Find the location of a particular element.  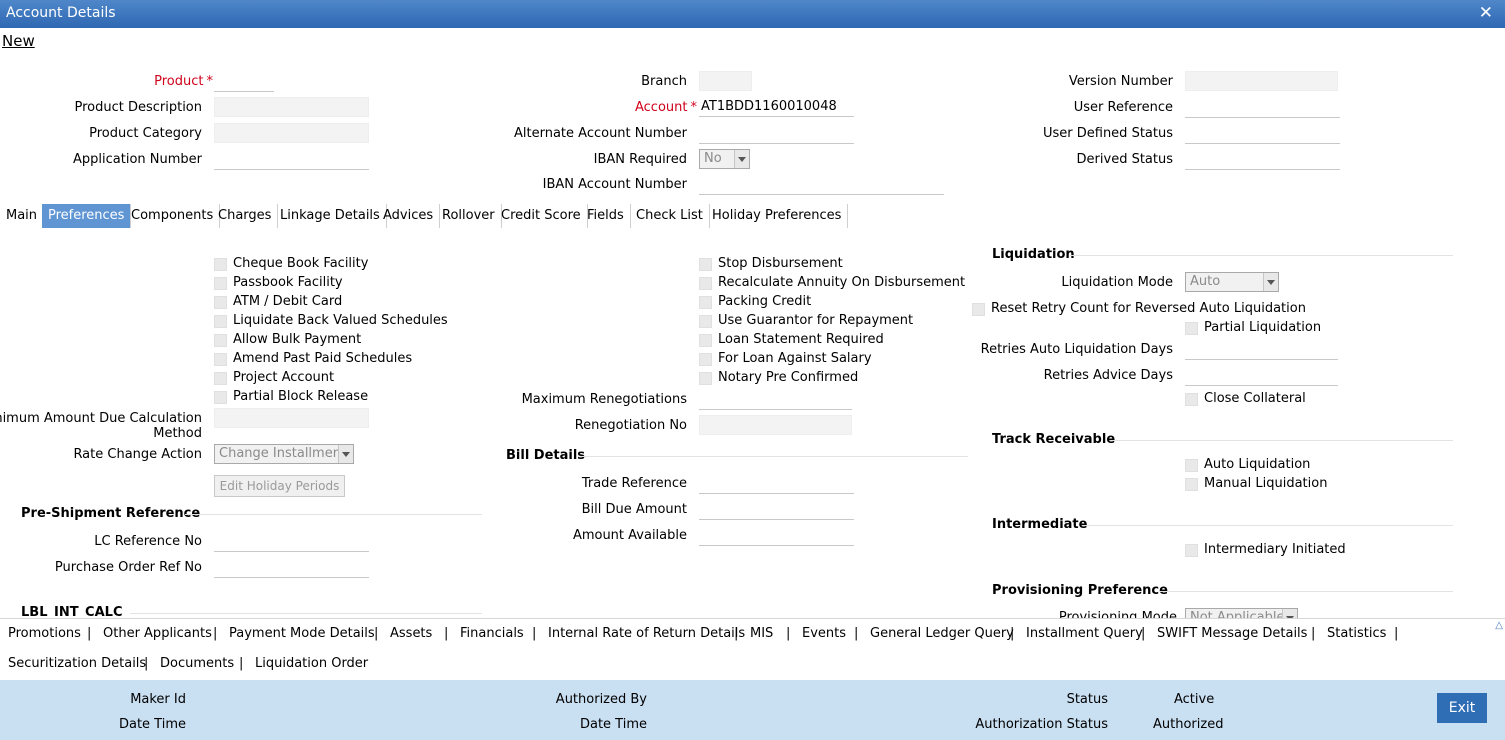

intermediary-initiated-label: Intermediary Initiated is located at coordinates (1275, 549).